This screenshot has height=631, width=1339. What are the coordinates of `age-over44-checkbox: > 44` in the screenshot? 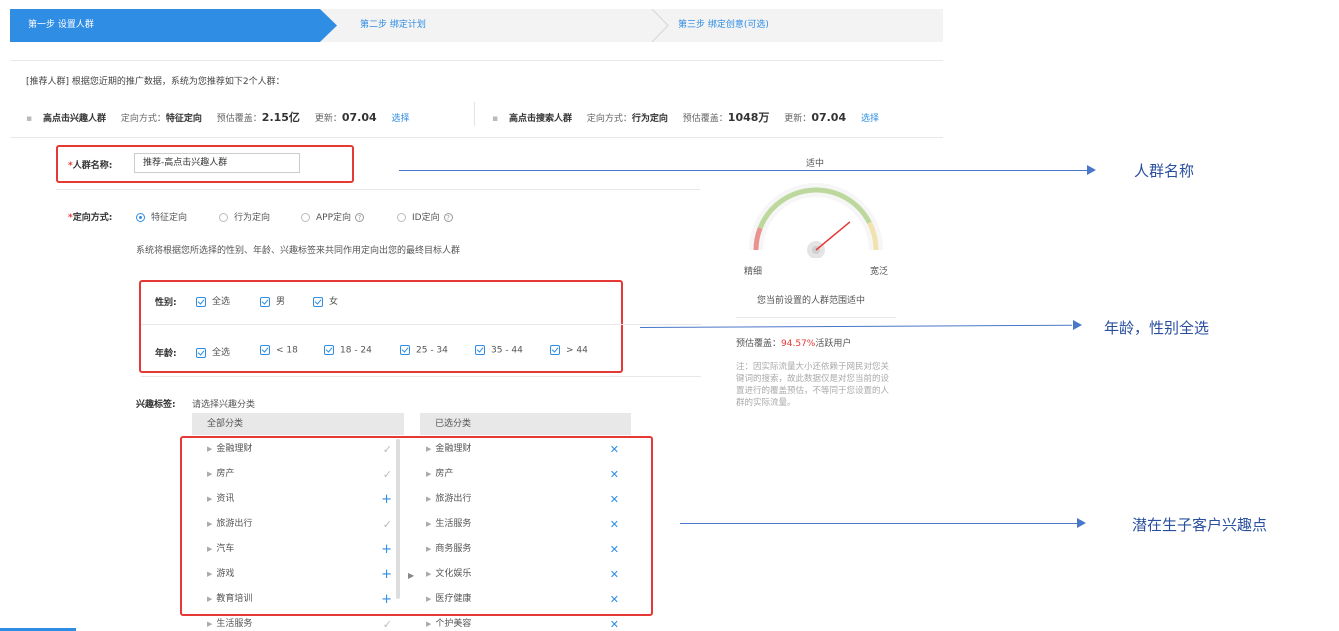 It's located at (569, 350).